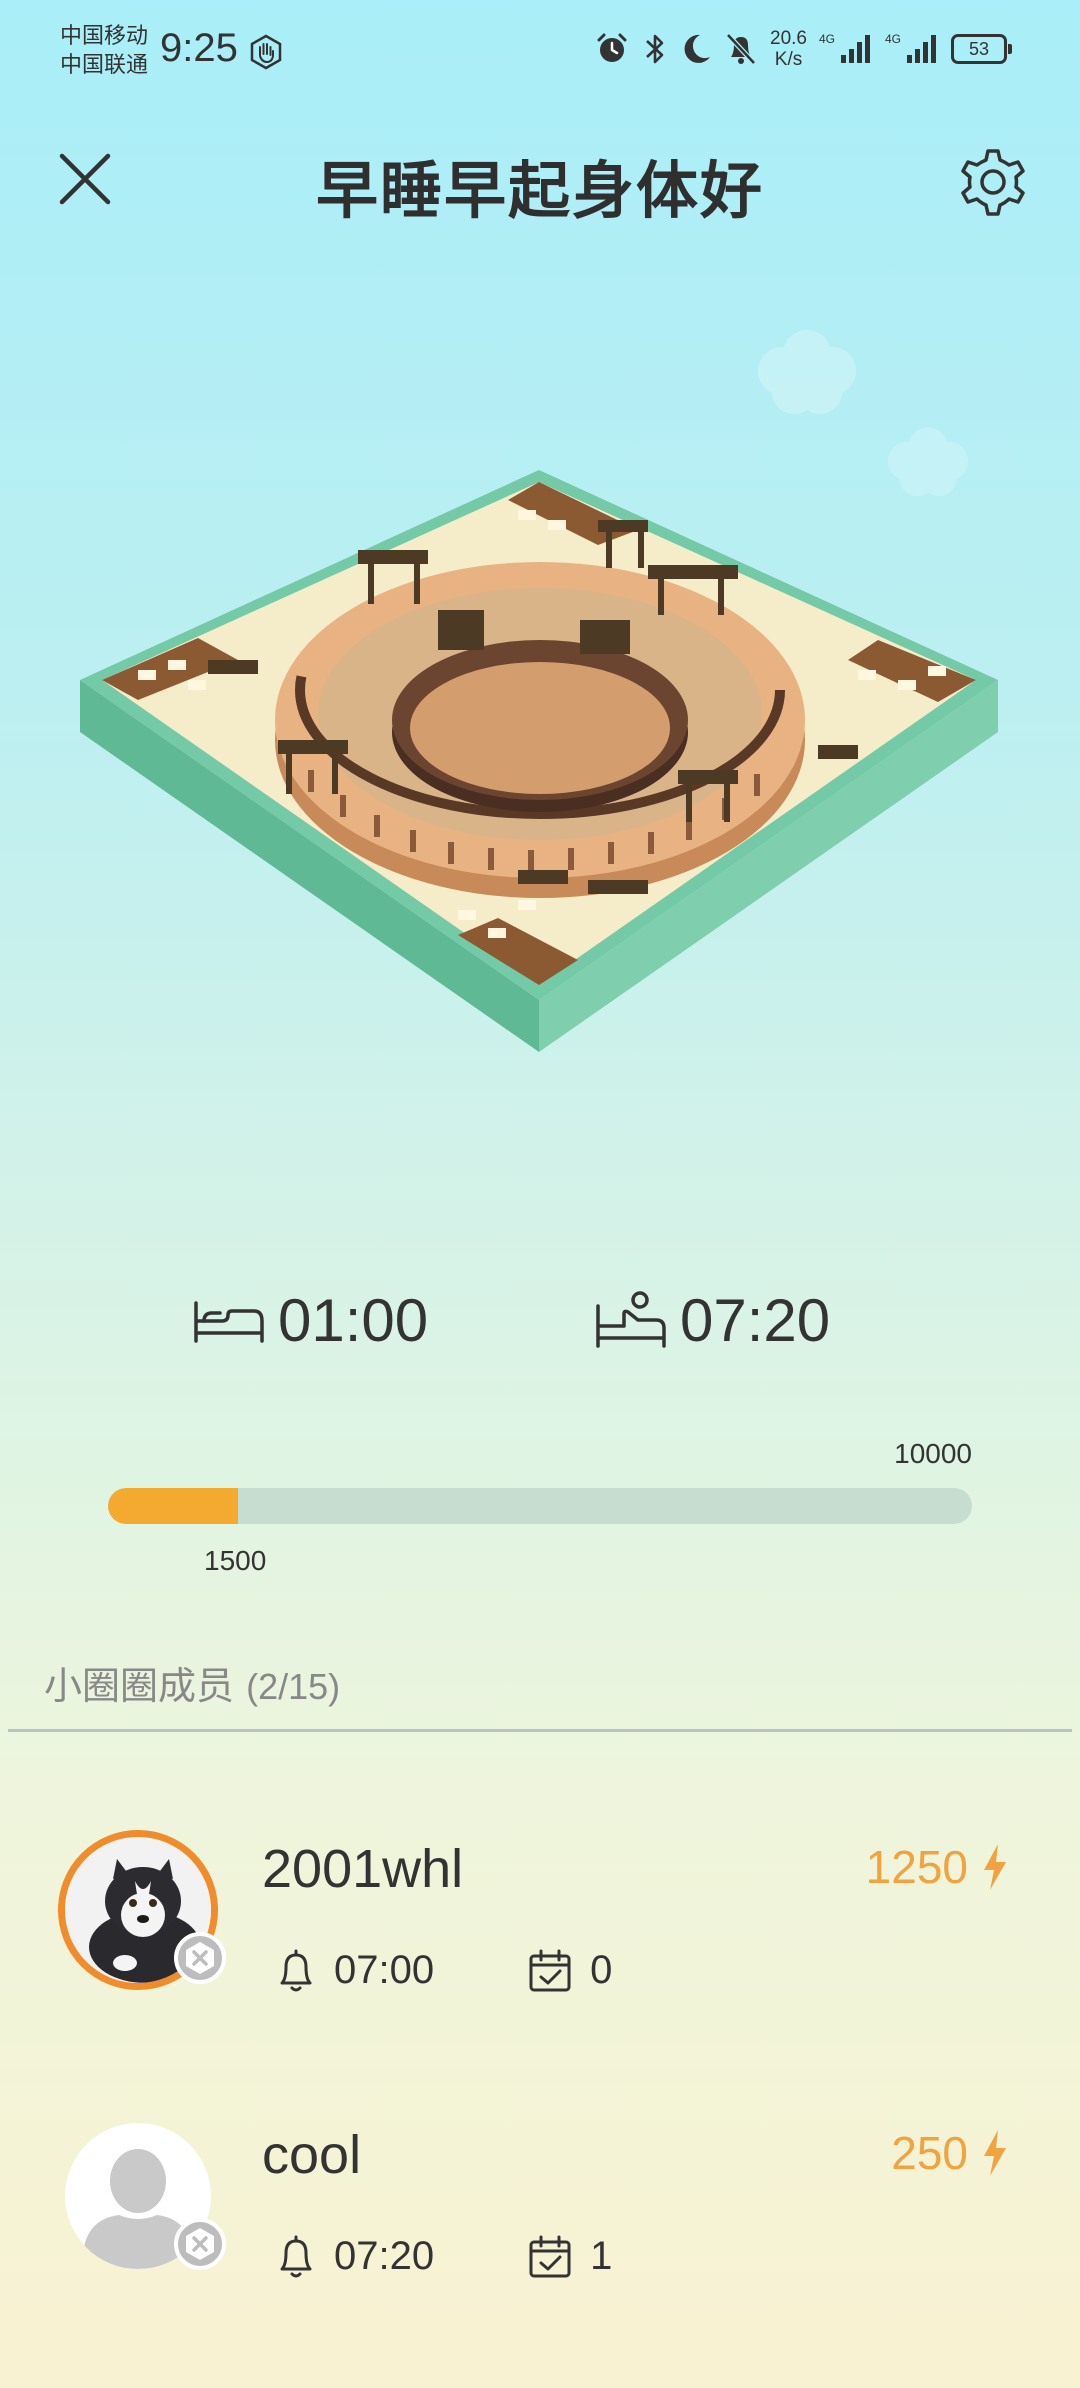  I want to click on sleep-time-group: 01:00, so click(310, 1320).